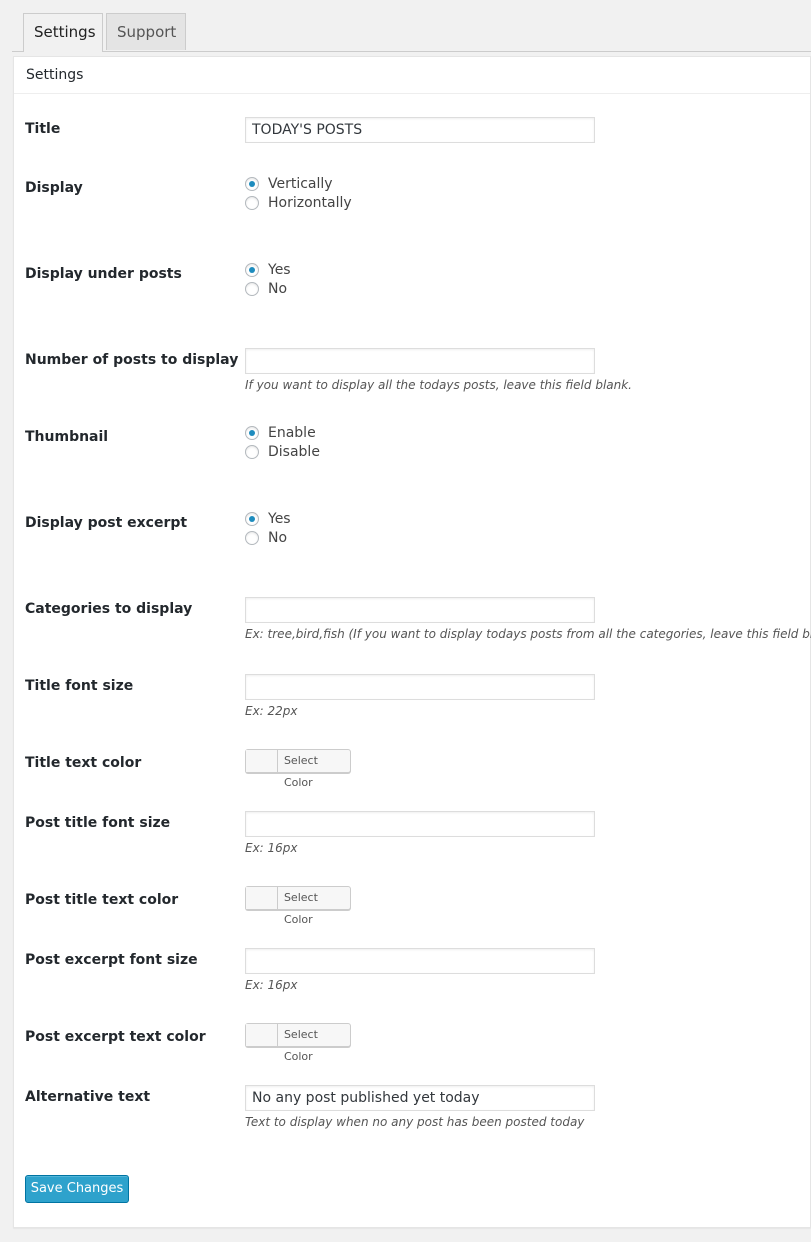 Image resolution: width=811 pixels, height=1242 pixels. Describe the element at coordinates (79, 686) in the screenshot. I see `title-font-size-label: Title font size` at that location.